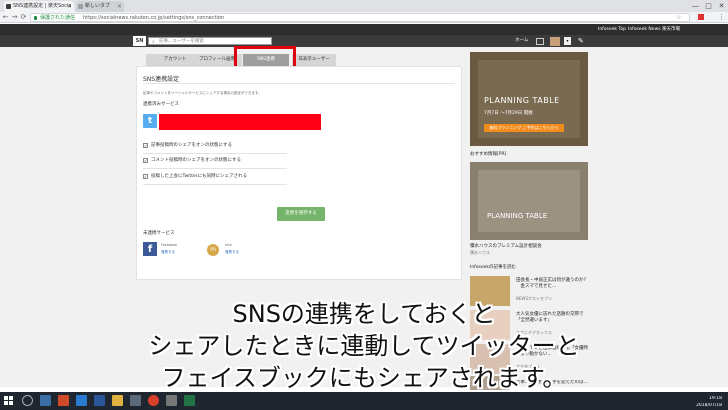 This screenshot has width=728, height=410. I want to click on ad-cta-button: 無料プランニング ご予約はこちらから, so click(524, 128).